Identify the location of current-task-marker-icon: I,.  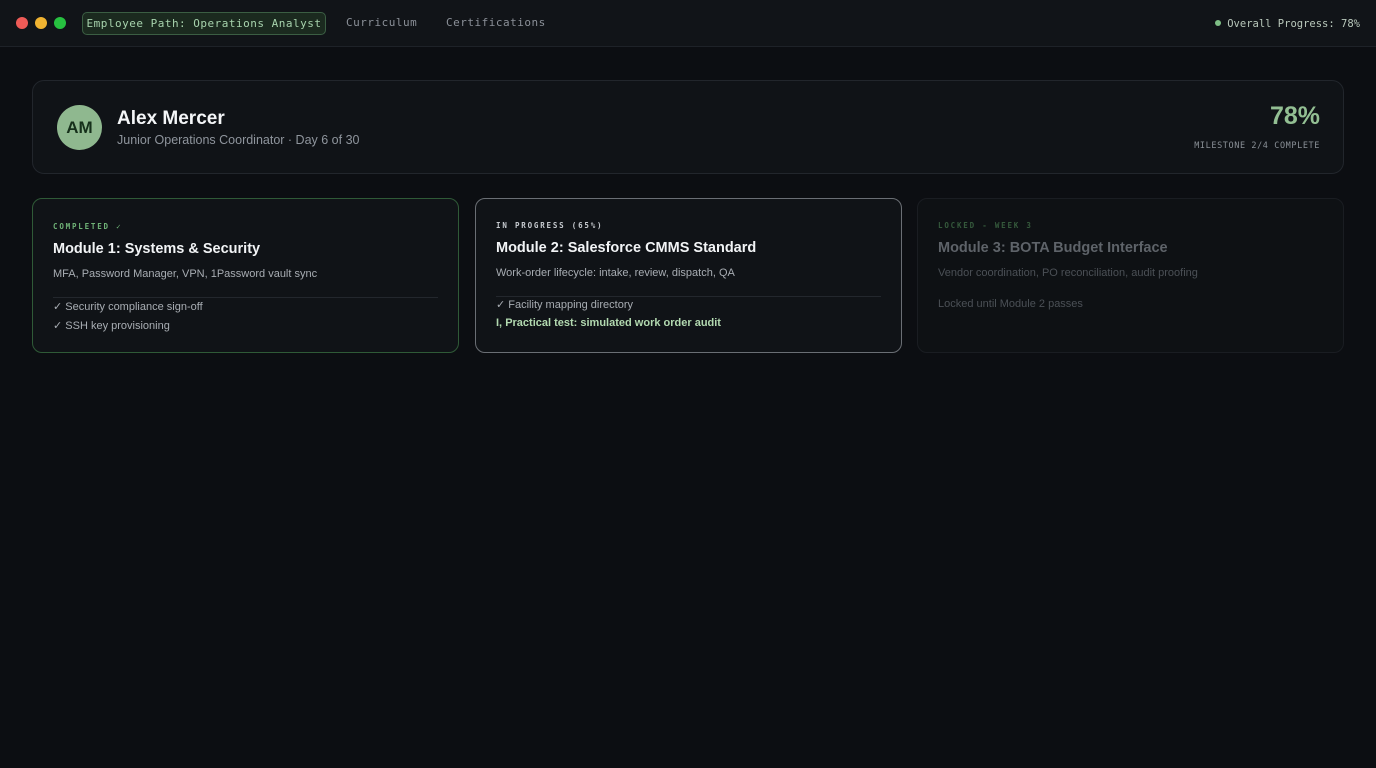
(499, 323).